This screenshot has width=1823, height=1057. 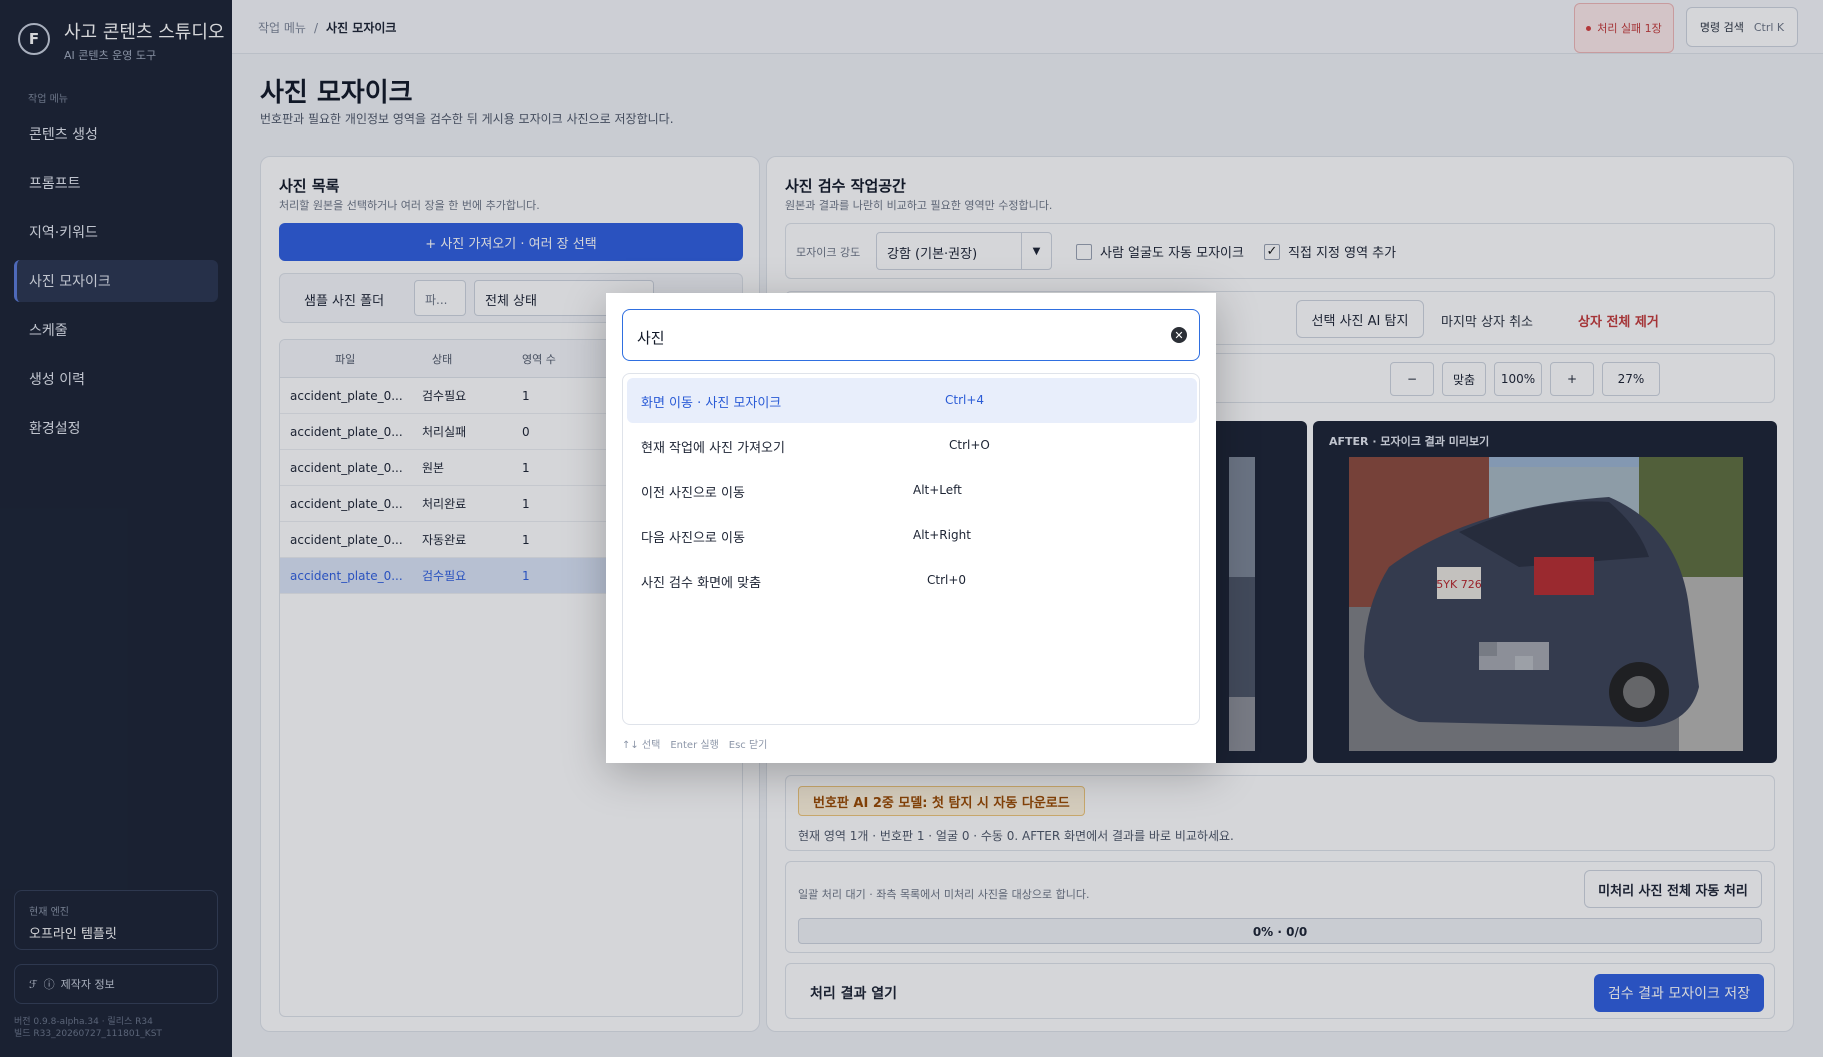 I want to click on command-label: 사진 검수 화면에 맞춤, so click(x=701, y=583).